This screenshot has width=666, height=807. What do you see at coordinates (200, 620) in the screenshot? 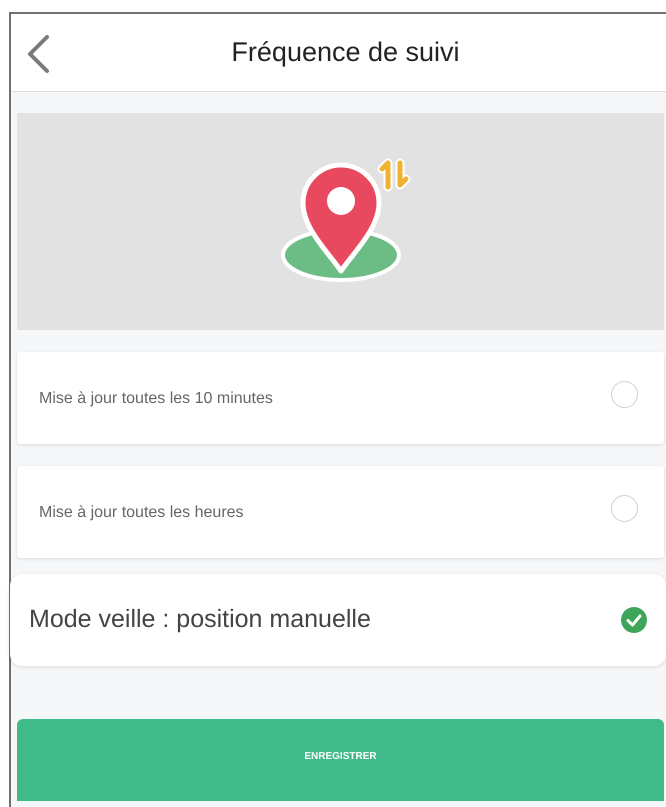
I see `option-label: Mode veille : position manuelle` at bounding box center [200, 620].